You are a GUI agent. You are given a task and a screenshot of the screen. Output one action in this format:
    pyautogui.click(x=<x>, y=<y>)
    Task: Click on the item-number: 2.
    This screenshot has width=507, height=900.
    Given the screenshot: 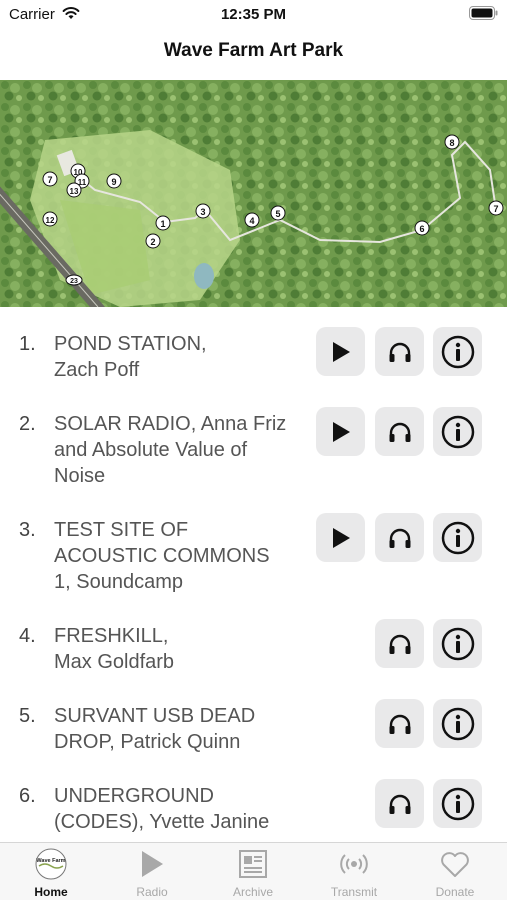 What is the action you would take?
    pyautogui.click(x=27, y=424)
    